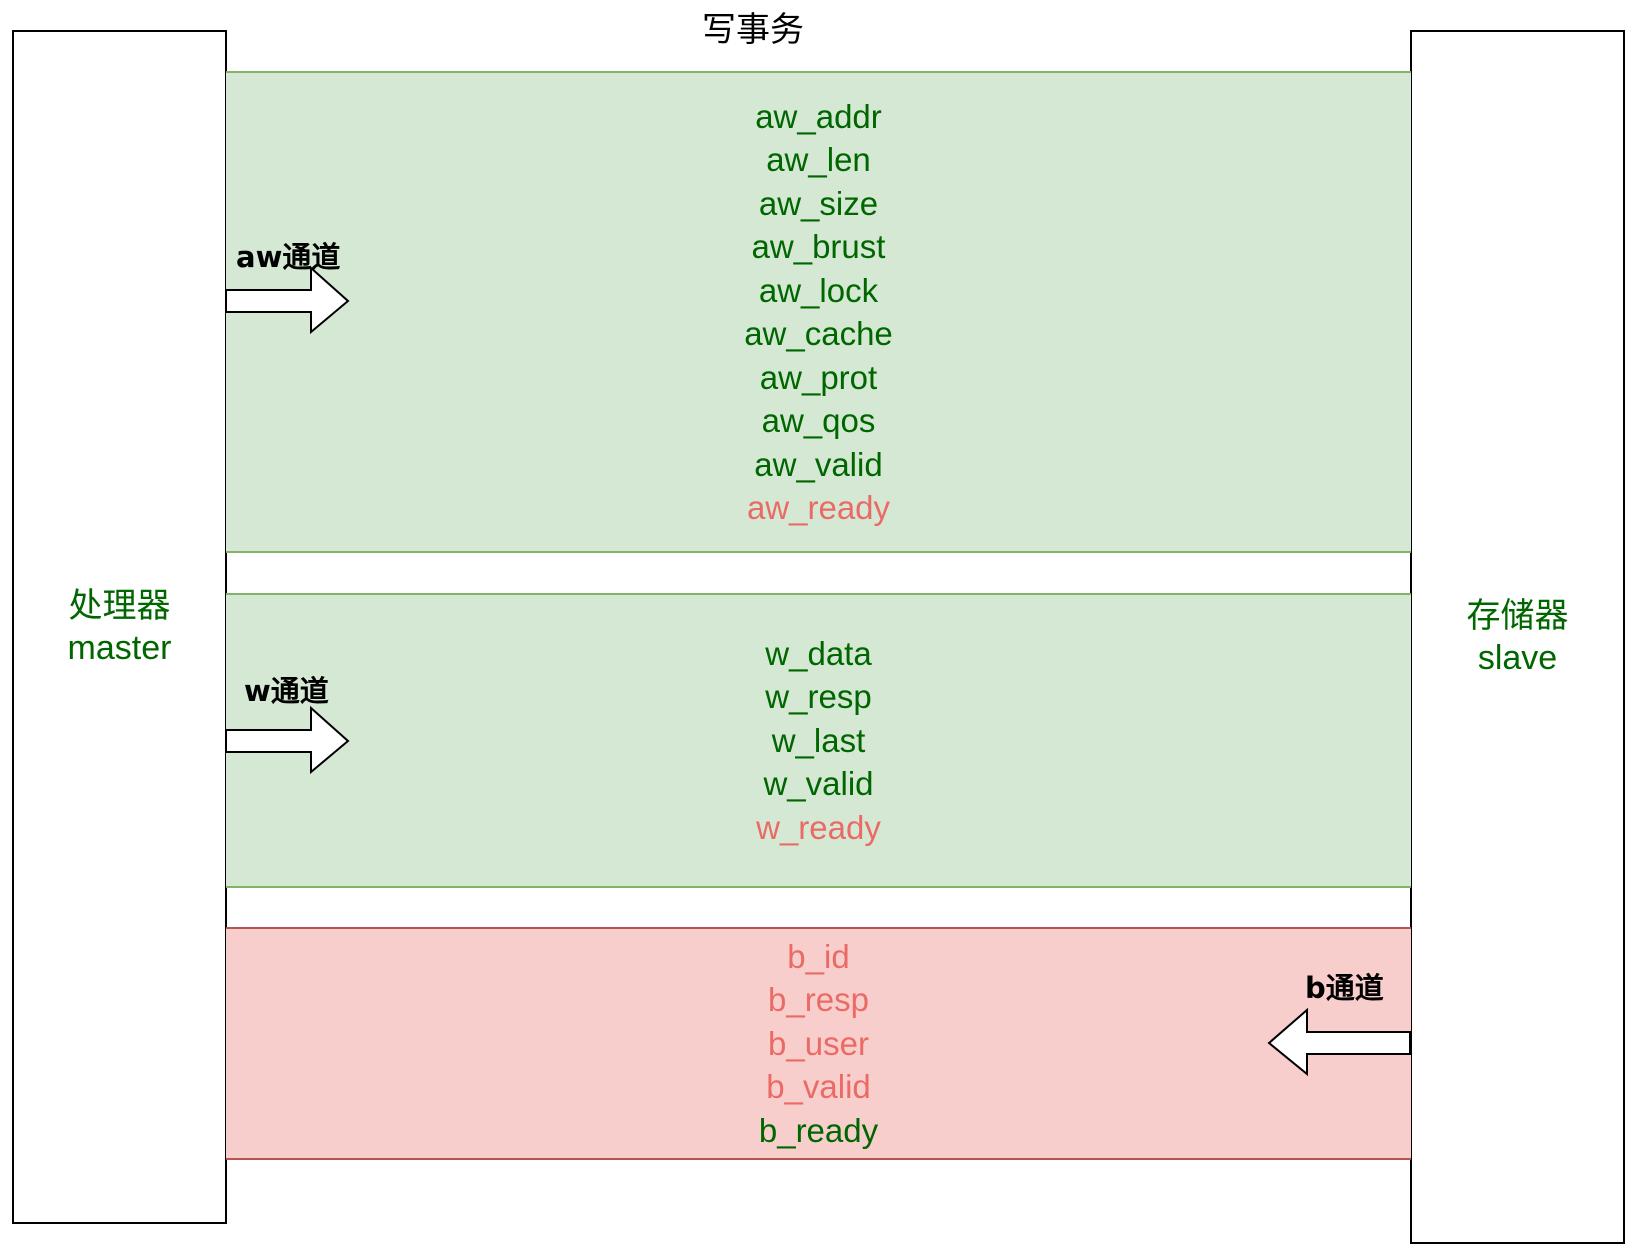 The height and width of the screenshot is (1250, 1636). Describe the element at coordinates (287, 300) in the screenshot. I see `aw-arrow-right-icon` at that location.